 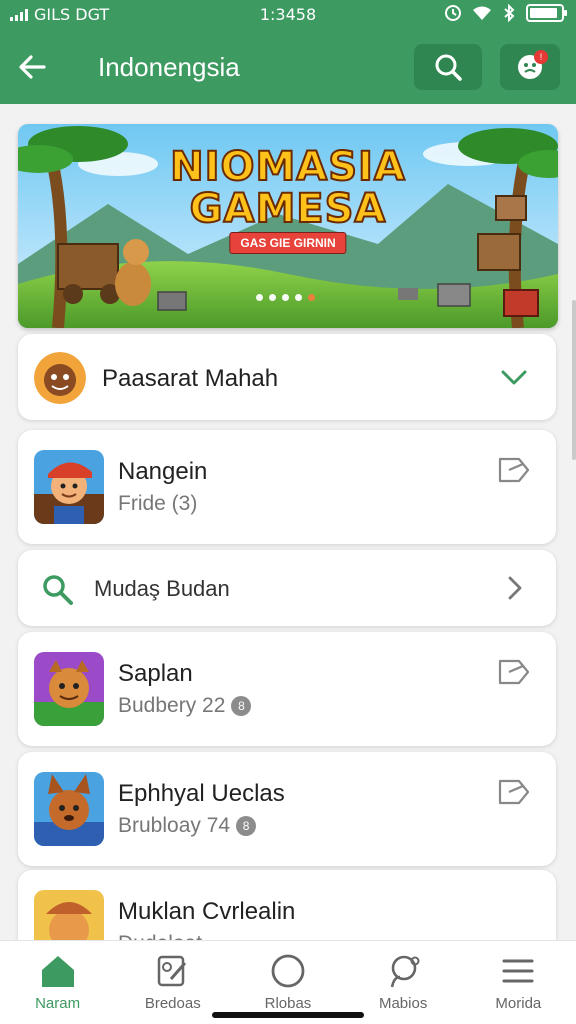 I want to click on nav-bar: Indonengsia !, so click(x=288, y=67).